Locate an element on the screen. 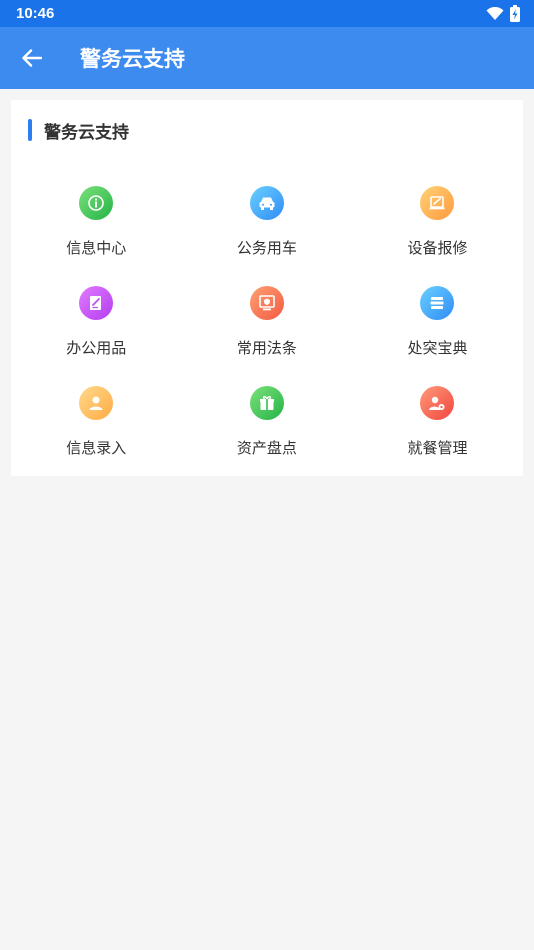  grid-item-label: 资产盘点 is located at coordinates (266, 448).